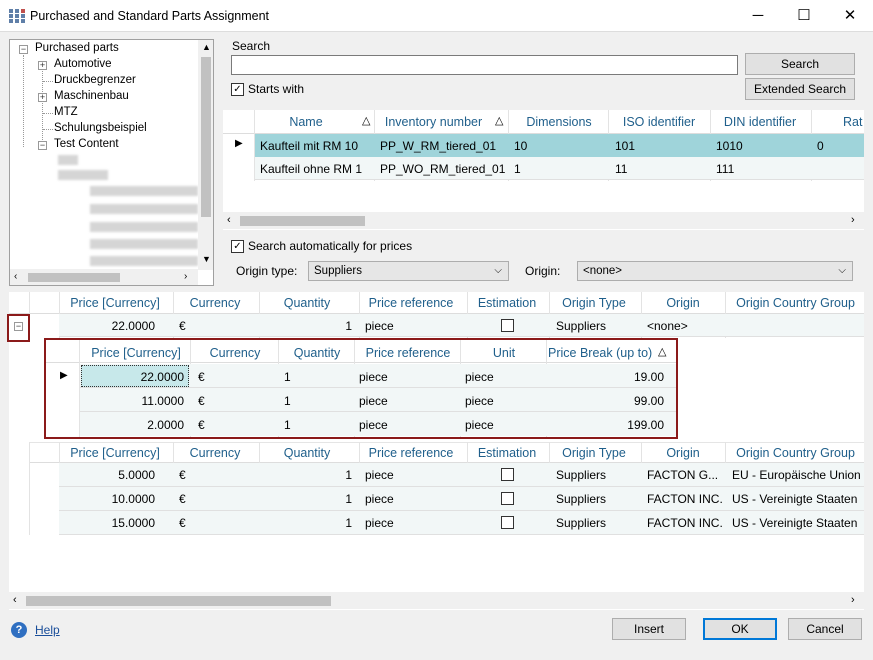 The width and height of the screenshot is (873, 660). Describe the element at coordinates (109, 475) in the screenshot. I see `cell-price: 5.0000` at that location.